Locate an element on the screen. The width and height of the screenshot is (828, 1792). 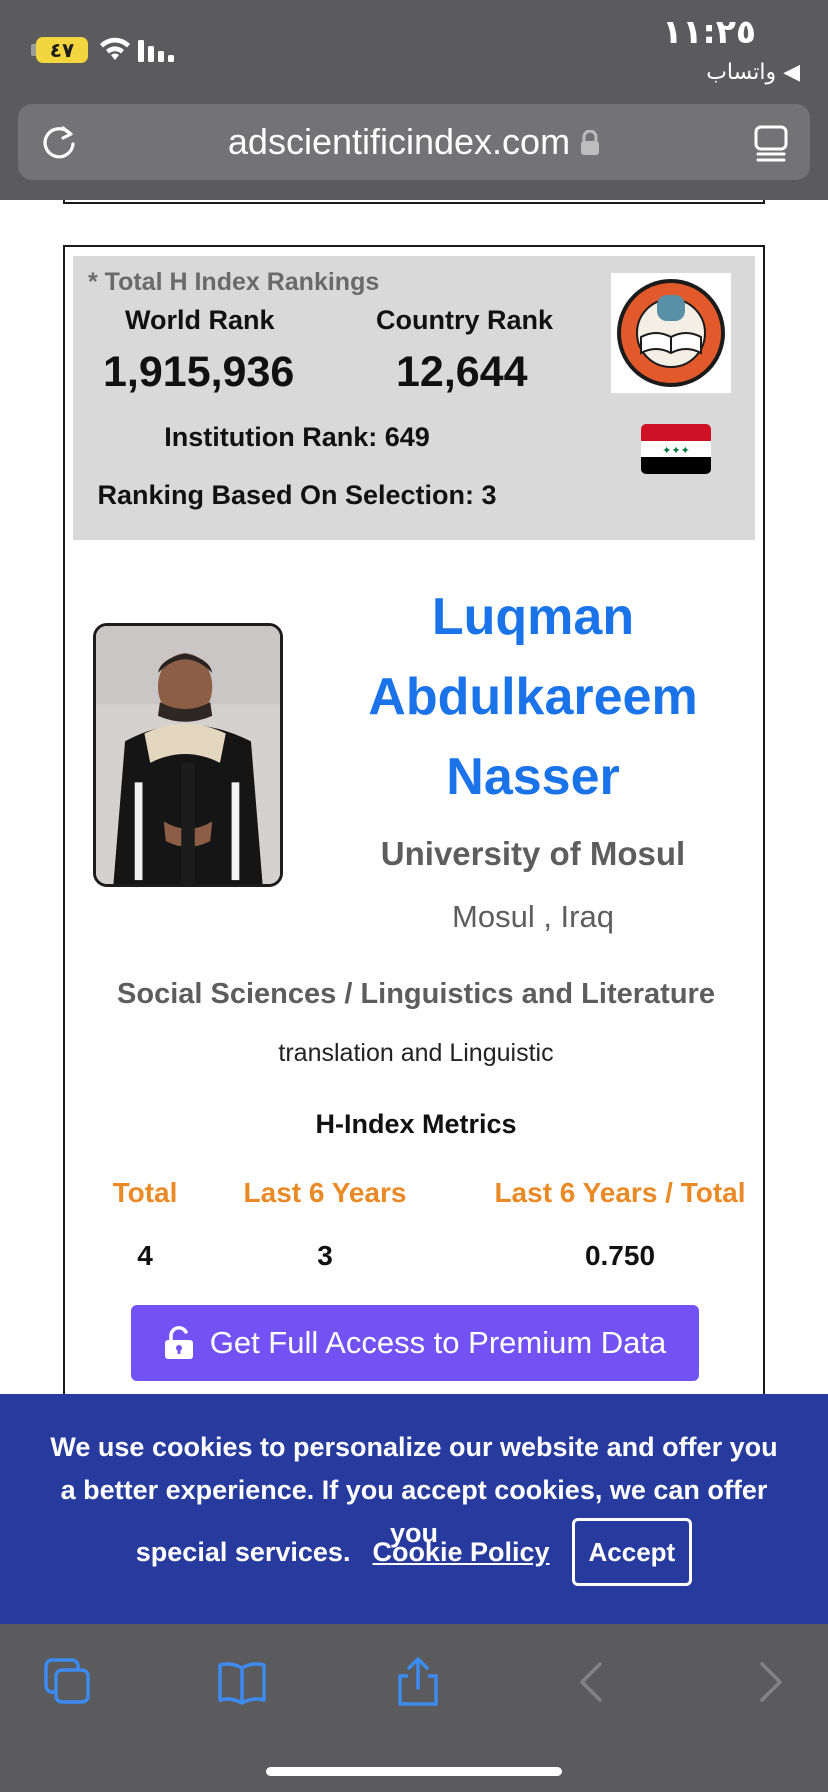
institution-rank: Institution Rank: 649 is located at coordinates (297, 437).